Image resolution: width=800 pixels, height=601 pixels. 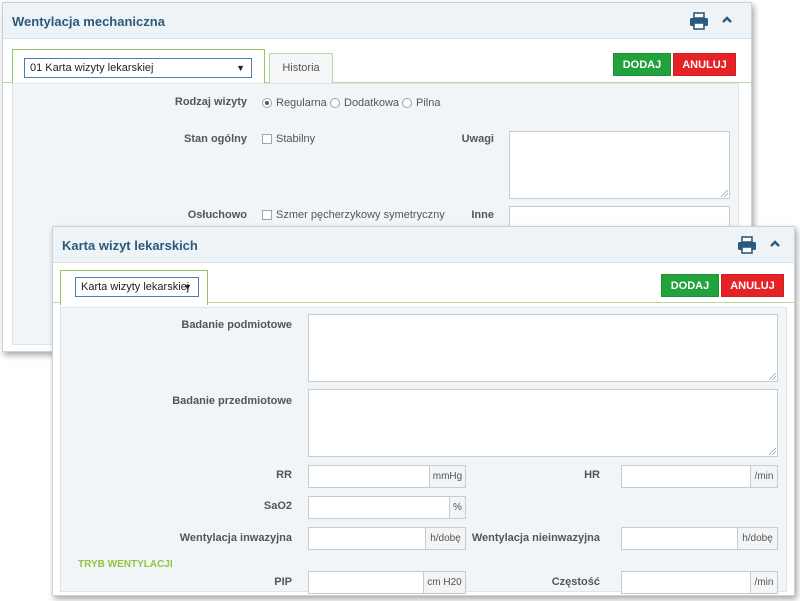 I want to click on stable-checkbox, so click(x=267, y=139).